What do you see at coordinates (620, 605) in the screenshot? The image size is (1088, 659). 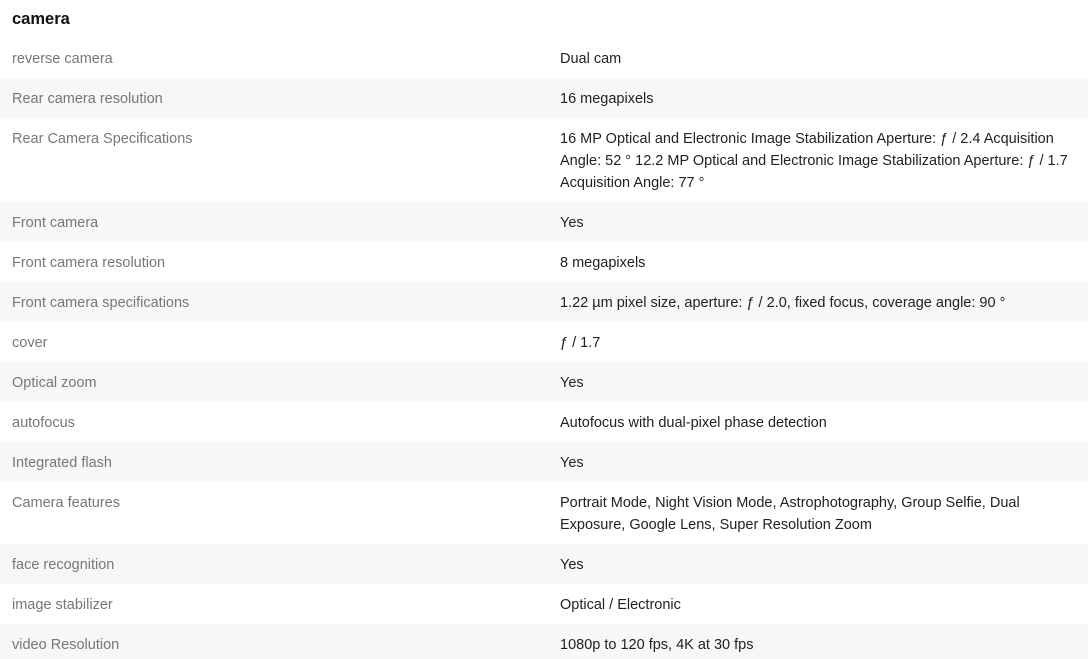 I see `spec-value: Optical / Electronic` at bounding box center [620, 605].